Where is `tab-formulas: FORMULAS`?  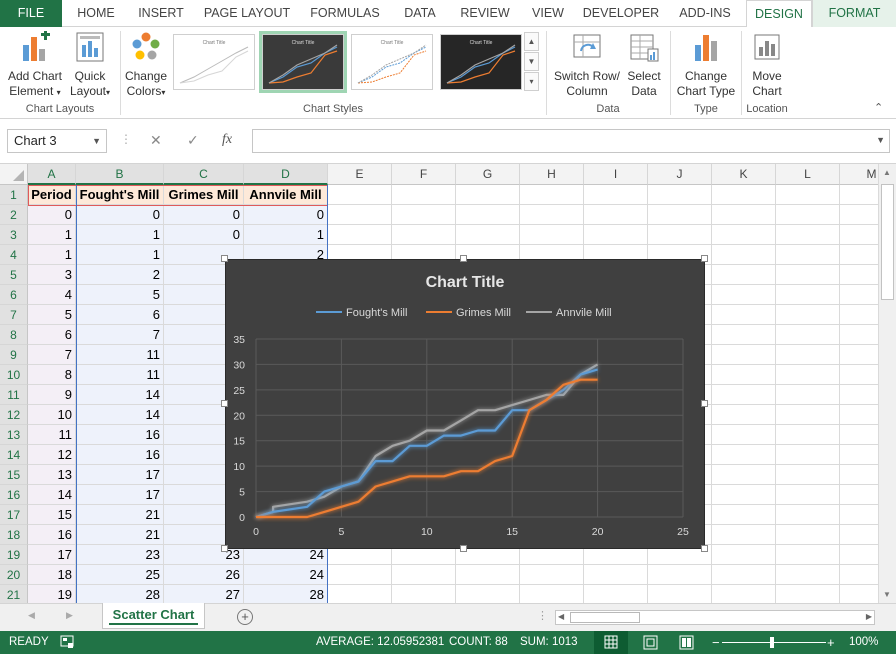
tab-formulas: FORMULAS is located at coordinates (345, 13).